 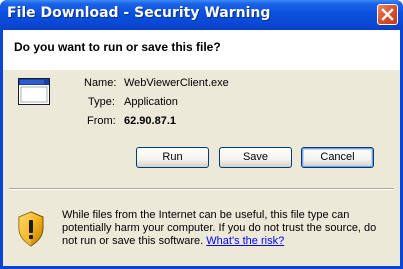 I want to click on run-button: Run, so click(x=172, y=157).